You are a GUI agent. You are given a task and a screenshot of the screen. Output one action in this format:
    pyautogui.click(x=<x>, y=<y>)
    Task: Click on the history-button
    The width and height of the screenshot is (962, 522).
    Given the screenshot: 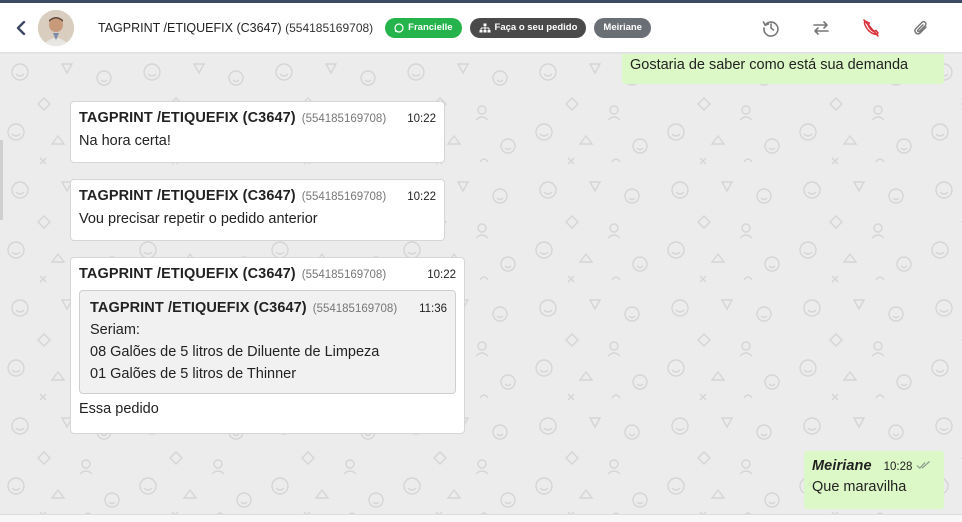 What is the action you would take?
    pyautogui.click(x=771, y=28)
    